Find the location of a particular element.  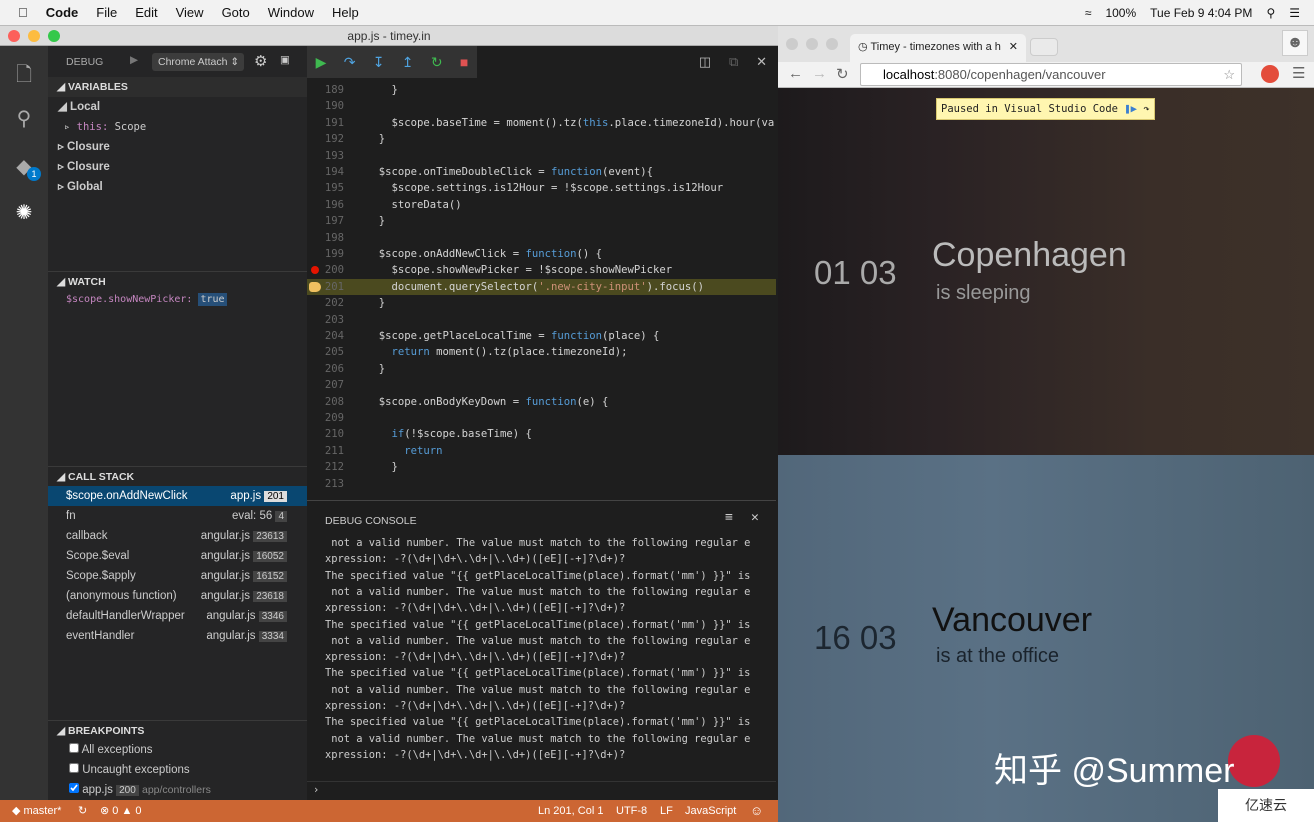

city-time: 01 03 is located at coordinates (855, 273).